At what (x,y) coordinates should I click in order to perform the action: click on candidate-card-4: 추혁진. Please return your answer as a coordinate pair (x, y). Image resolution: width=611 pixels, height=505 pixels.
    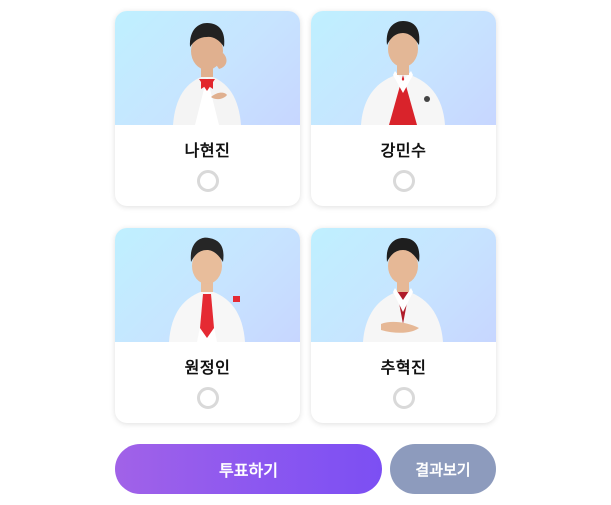
    Looking at the image, I should click on (403, 325).